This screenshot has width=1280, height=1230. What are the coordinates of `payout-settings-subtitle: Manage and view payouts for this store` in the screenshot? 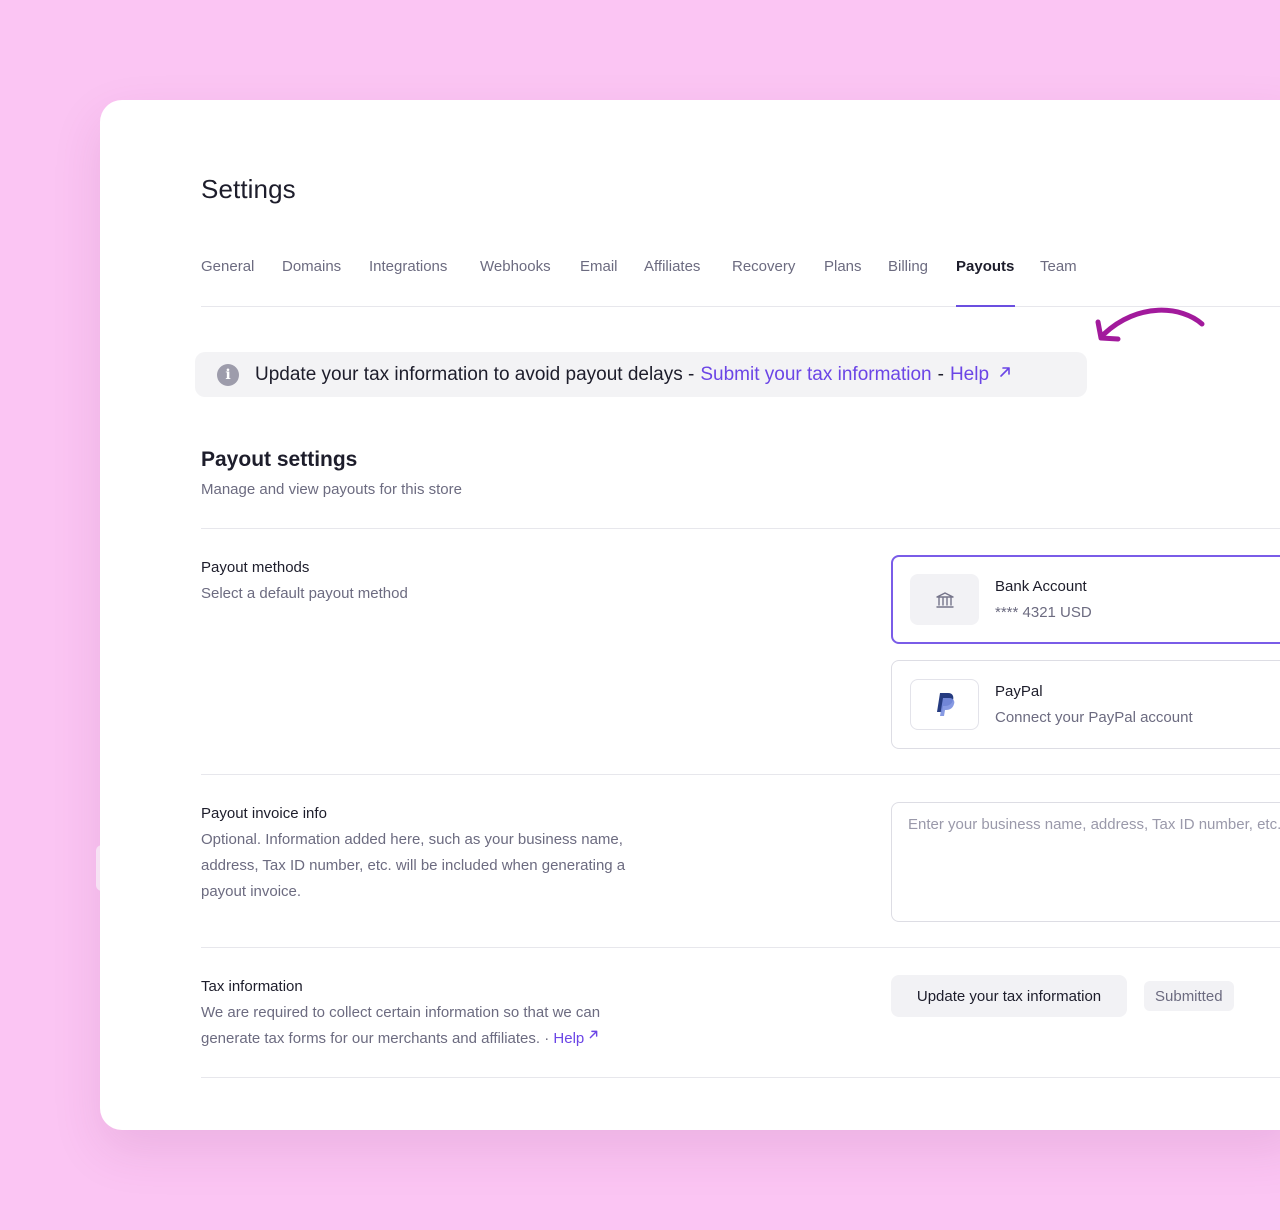 It's located at (331, 489).